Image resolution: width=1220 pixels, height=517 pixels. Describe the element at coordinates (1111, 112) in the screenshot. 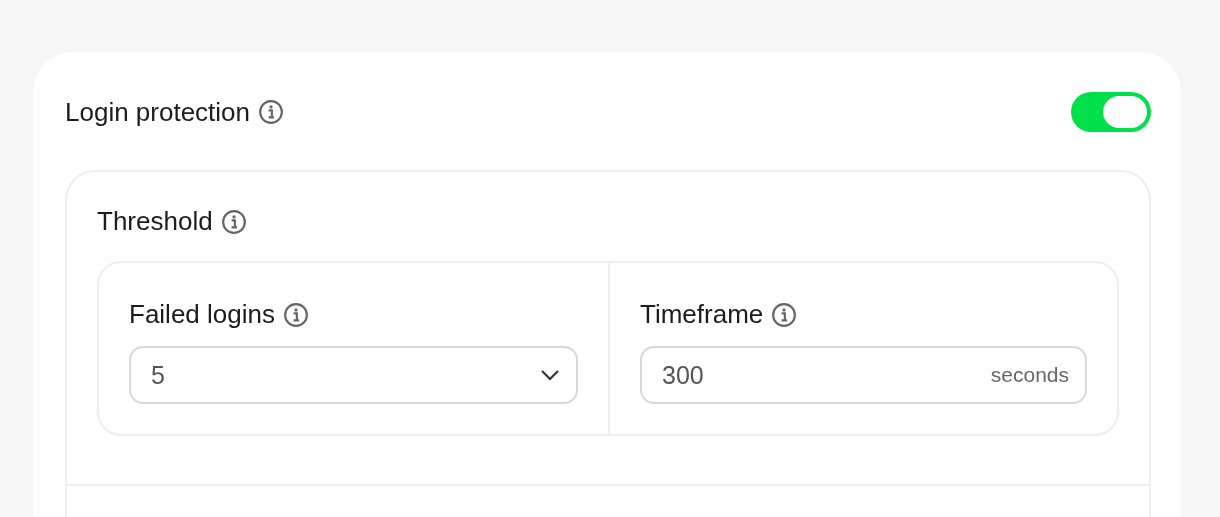

I see `toggle-switch` at that location.